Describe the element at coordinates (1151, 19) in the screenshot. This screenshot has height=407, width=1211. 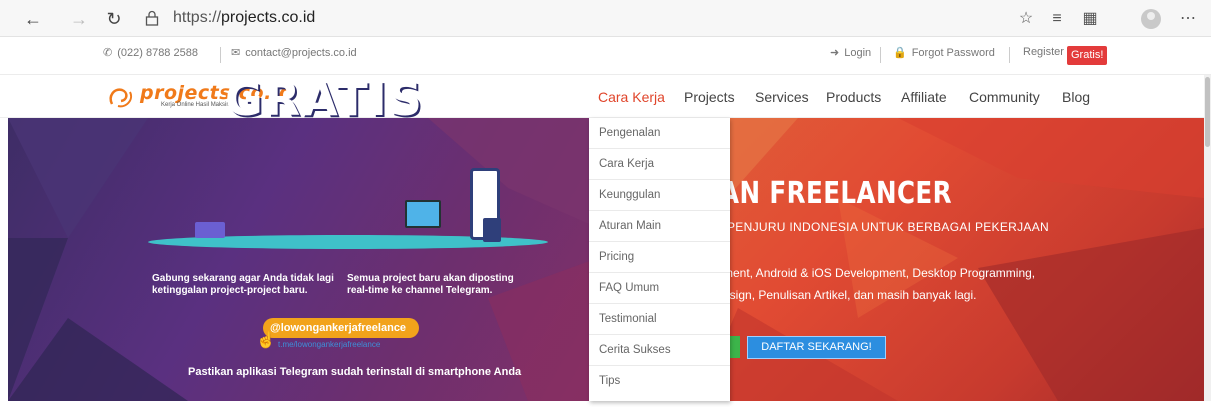
I see `profile-avatar` at that location.